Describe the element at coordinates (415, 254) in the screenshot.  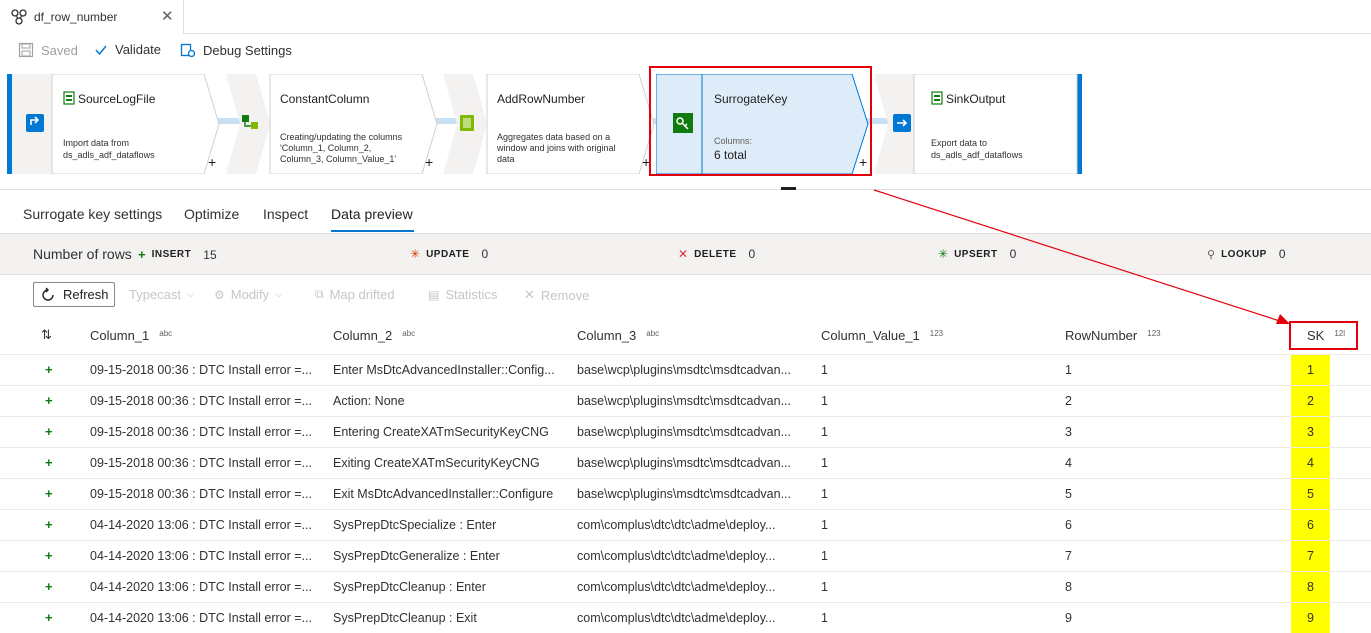
I see `update-icon: ✳` at that location.